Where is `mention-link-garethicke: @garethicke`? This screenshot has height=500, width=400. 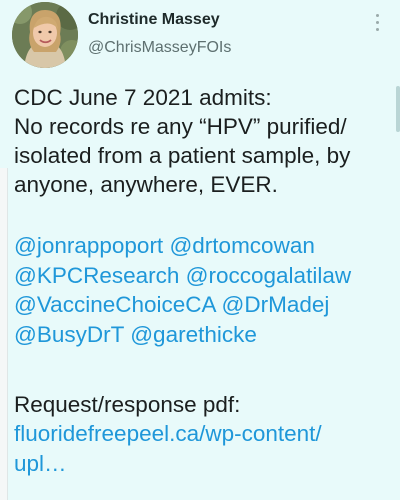 mention-link-garethicke: @garethicke is located at coordinates (193, 334).